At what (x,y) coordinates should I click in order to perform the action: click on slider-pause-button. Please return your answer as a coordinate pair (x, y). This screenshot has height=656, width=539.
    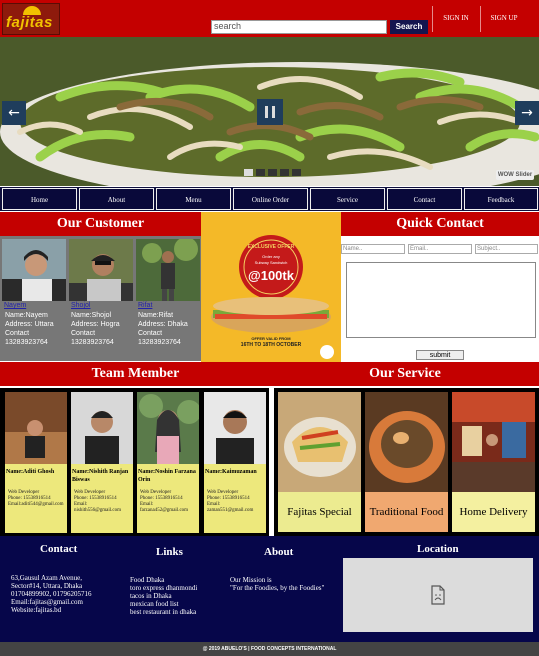
    Looking at the image, I should click on (270, 112).